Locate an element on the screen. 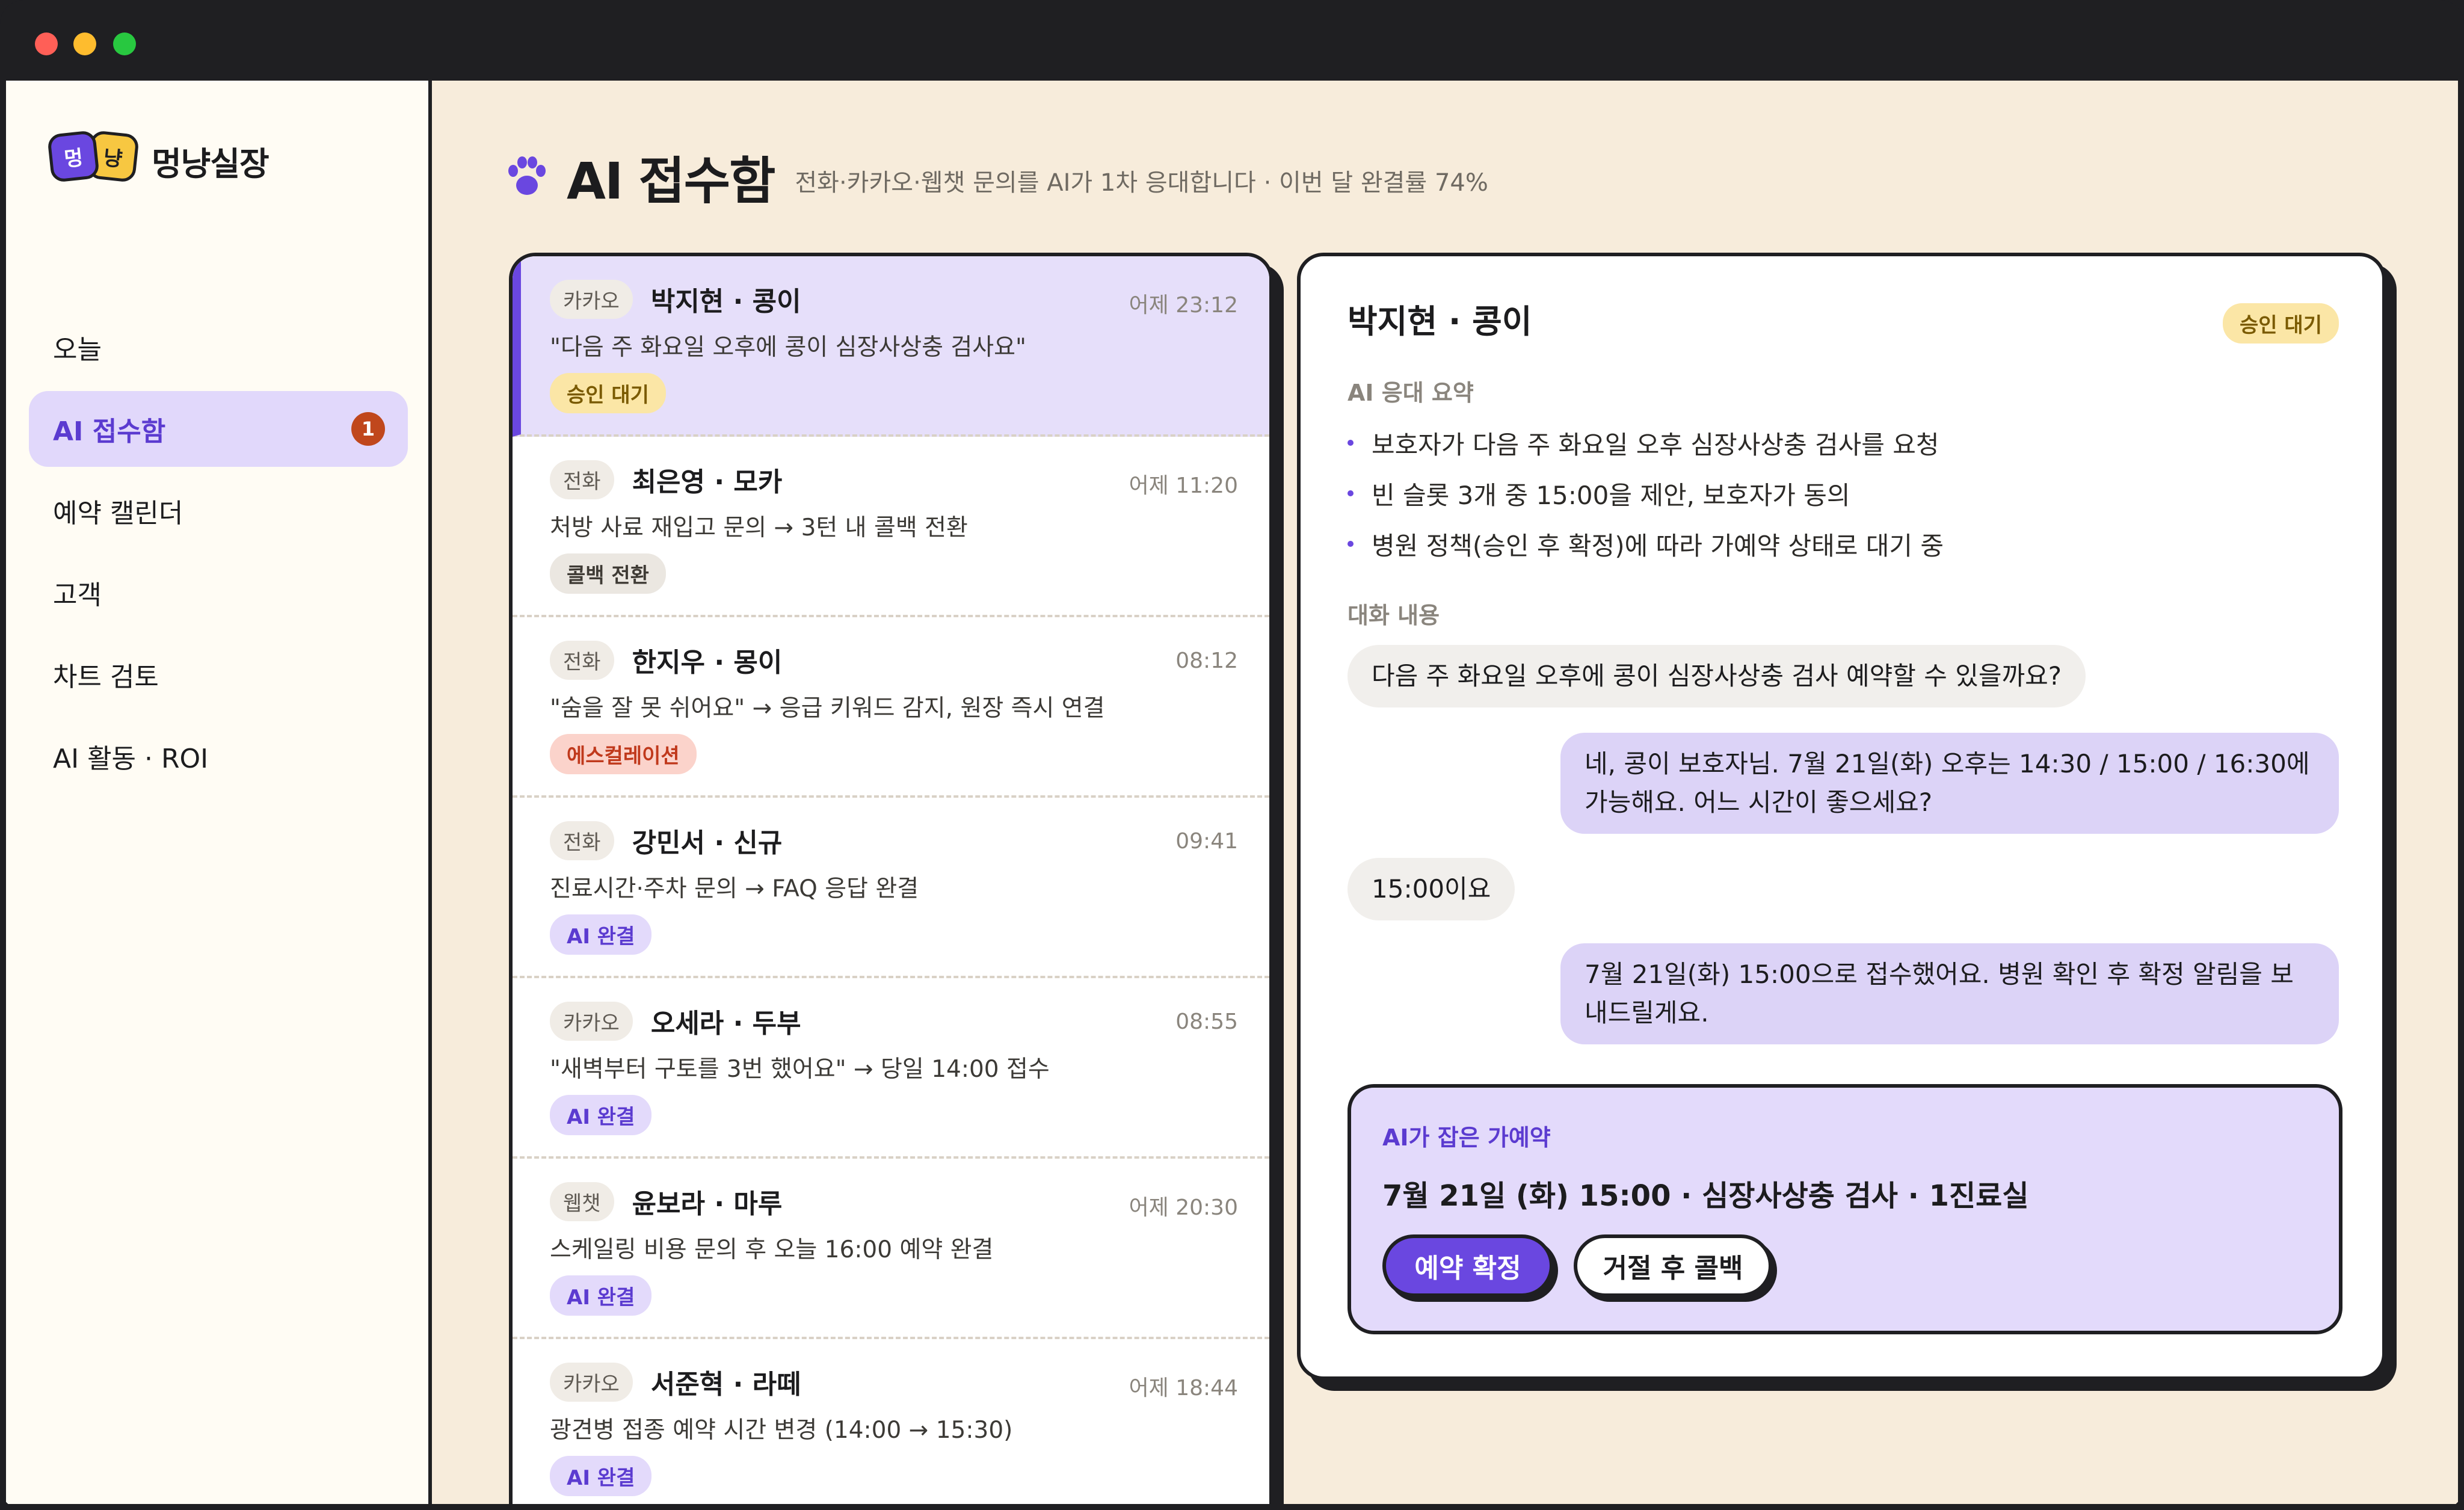 The image size is (2464, 1510). sidebar-item-chart-review: 차트 검토 is located at coordinates (219, 674).